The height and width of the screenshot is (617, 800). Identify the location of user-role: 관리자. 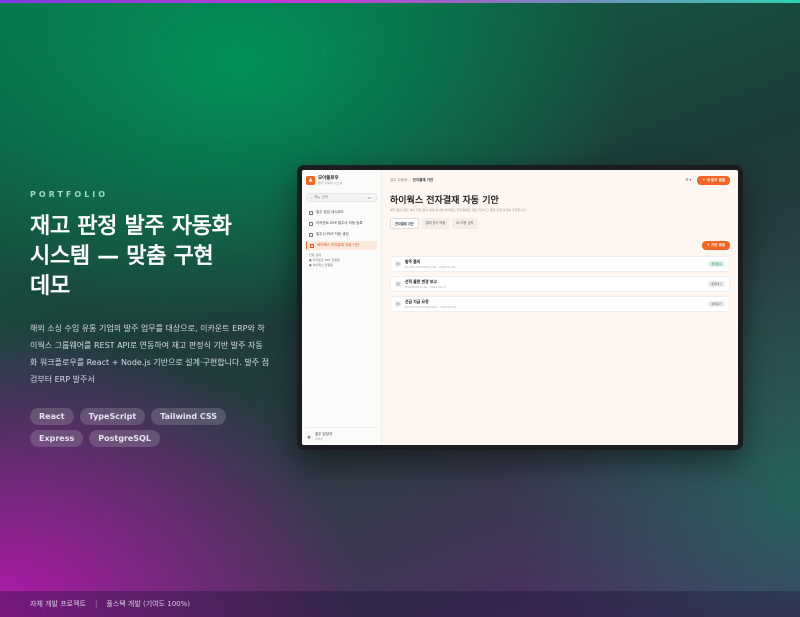
(319, 439).